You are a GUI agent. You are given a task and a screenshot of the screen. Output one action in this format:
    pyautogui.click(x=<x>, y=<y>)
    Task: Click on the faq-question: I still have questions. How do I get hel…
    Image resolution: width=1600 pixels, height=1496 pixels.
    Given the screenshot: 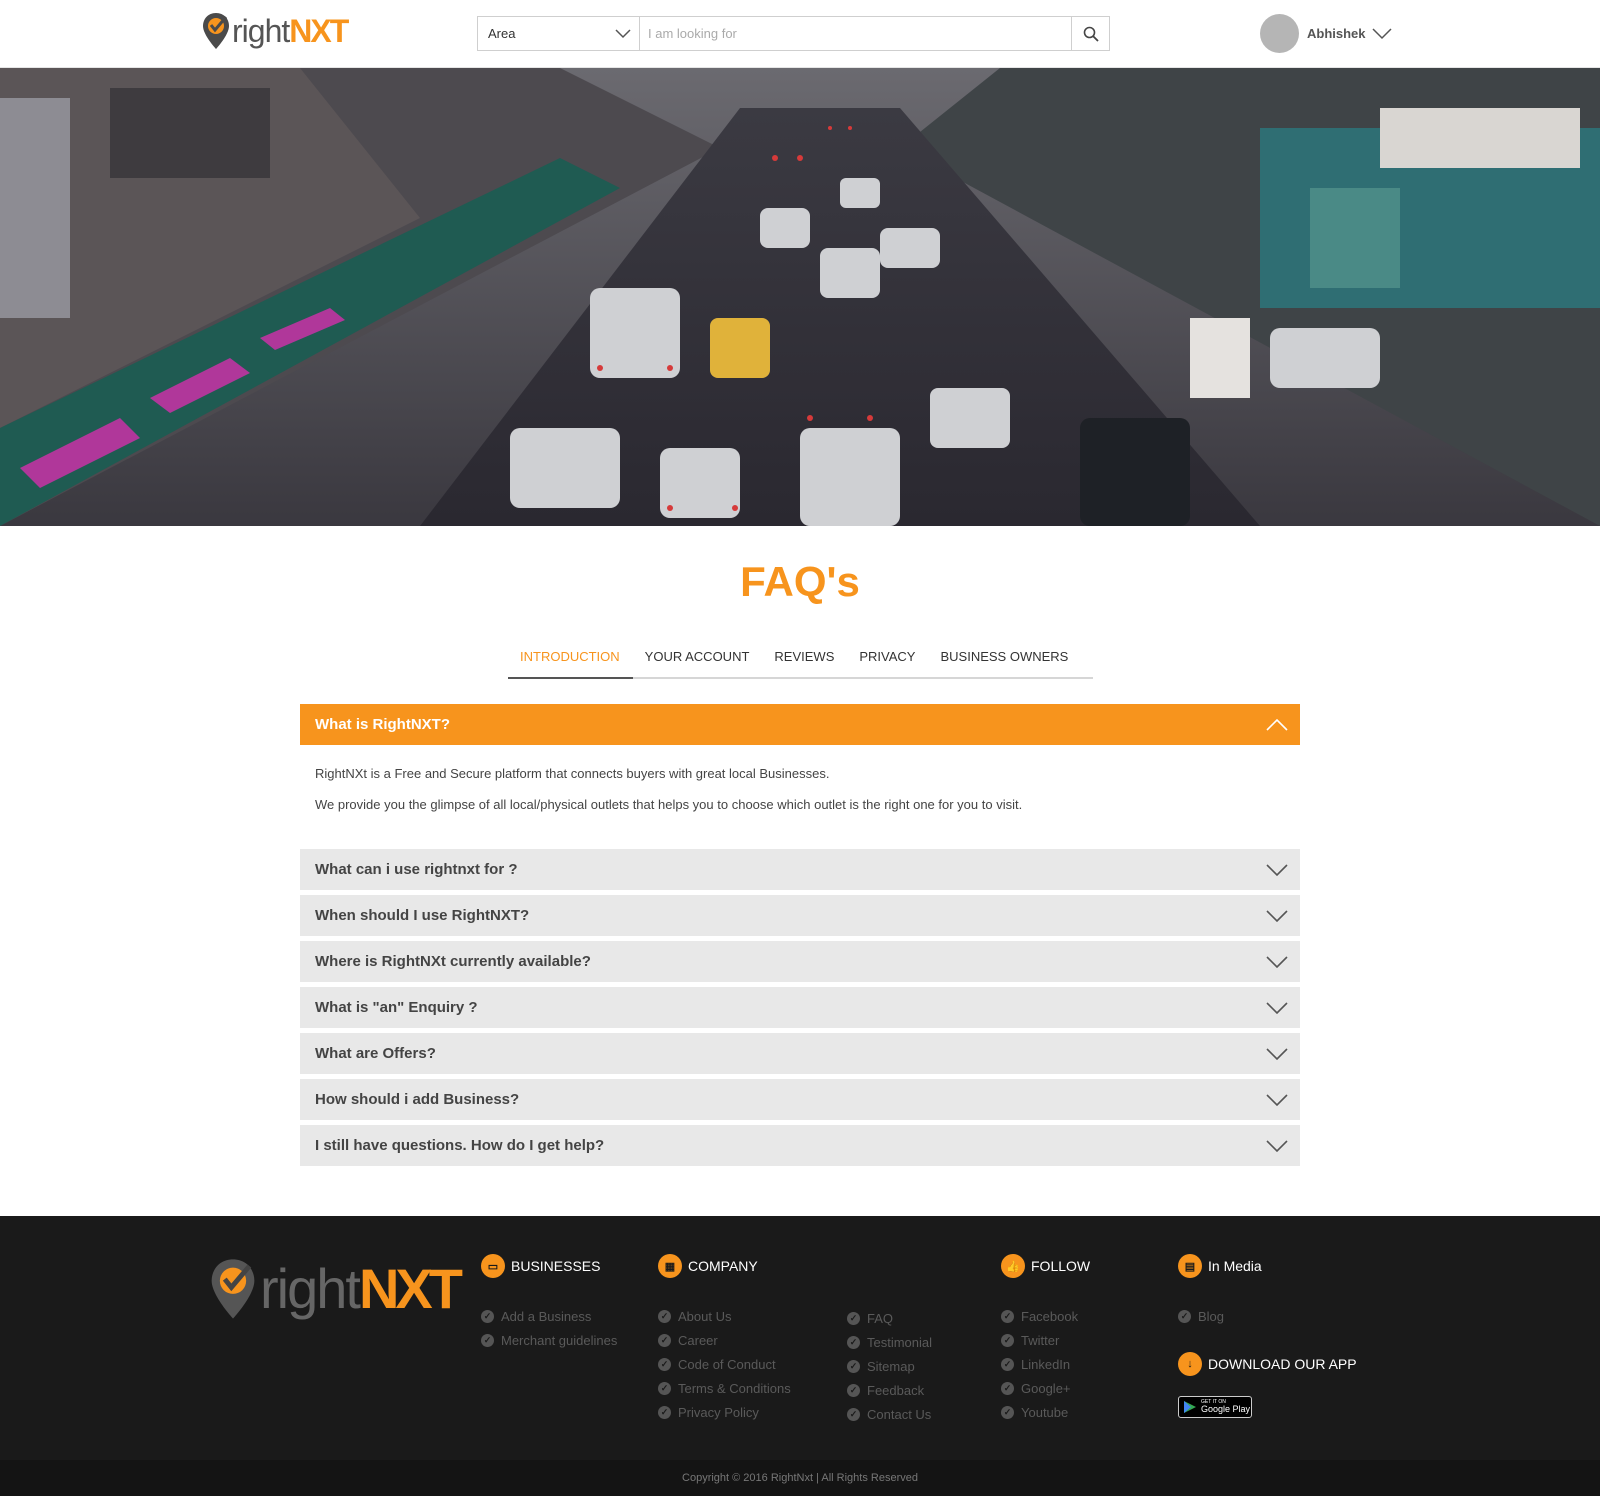 What is the action you would take?
    pyautogui.click(x=460, y=1145)
    